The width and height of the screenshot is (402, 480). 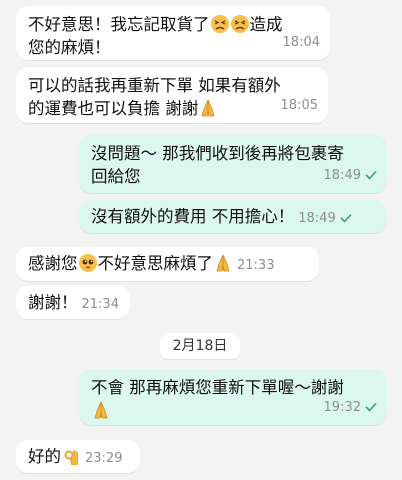 I want to click on message-bubble-incoming: 謝謝！ 21:34, so click(x=73, y=302).